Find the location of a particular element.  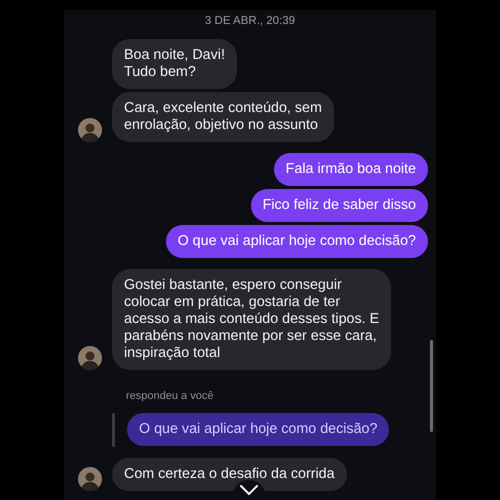

quoted-message: O que vai aplicar hoje como decisão? is located at coordinates (258, 429).